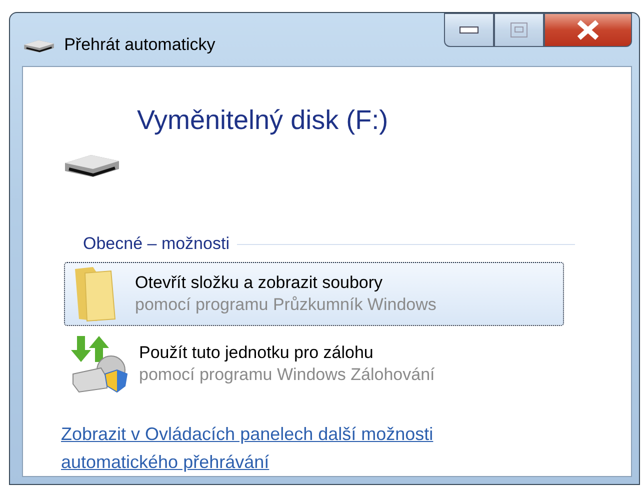 The height and width of the screenshot is (489, 644). I want to click on maximize-button, so click(519, 30).